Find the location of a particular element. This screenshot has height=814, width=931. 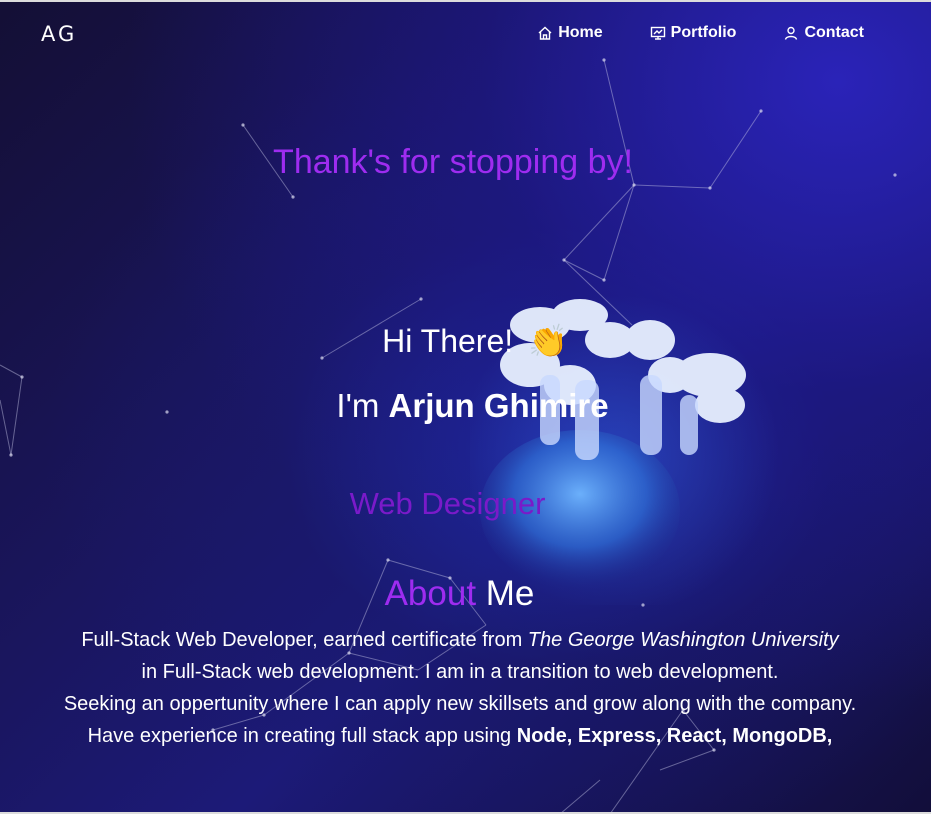

author-name: Arjun Ghimire is located at coordinates (498, 405).